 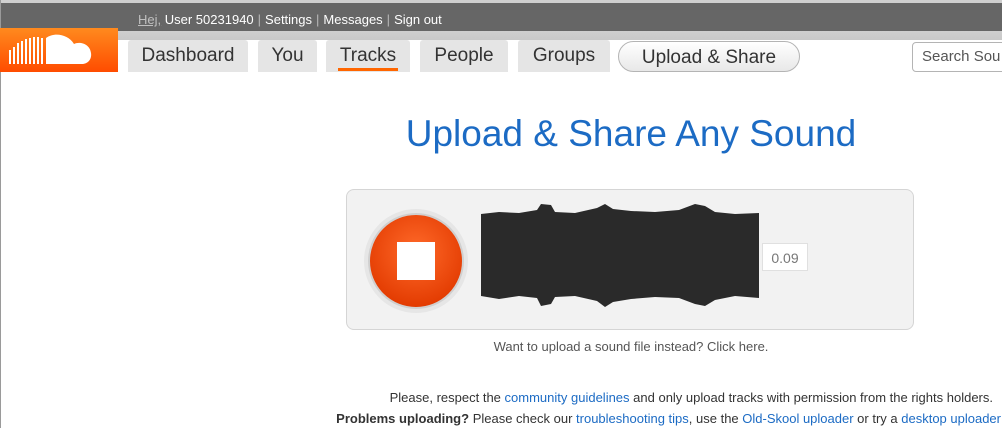 What do you see at coordinates (403, 418) in the screenshot?
I see `problems-label: Problems uploading?` at bounding box center [403, 418].